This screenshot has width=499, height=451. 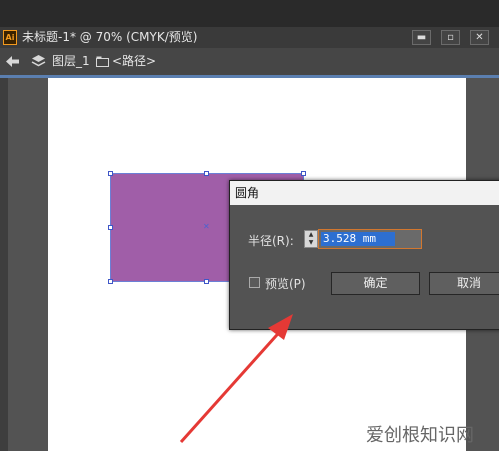 I want to click on annotation-arrow, so click(x=236, y=379).